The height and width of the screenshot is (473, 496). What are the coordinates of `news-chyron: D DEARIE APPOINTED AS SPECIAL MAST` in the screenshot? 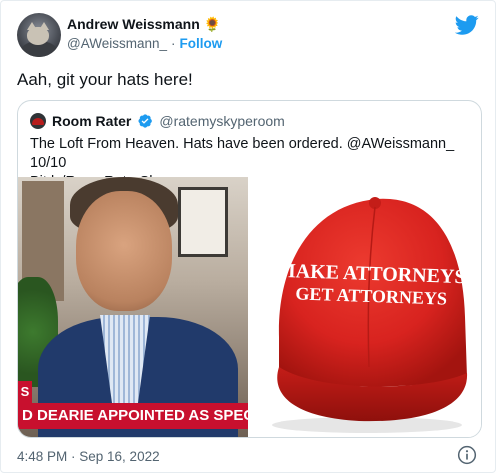 It's located at (133, 416).